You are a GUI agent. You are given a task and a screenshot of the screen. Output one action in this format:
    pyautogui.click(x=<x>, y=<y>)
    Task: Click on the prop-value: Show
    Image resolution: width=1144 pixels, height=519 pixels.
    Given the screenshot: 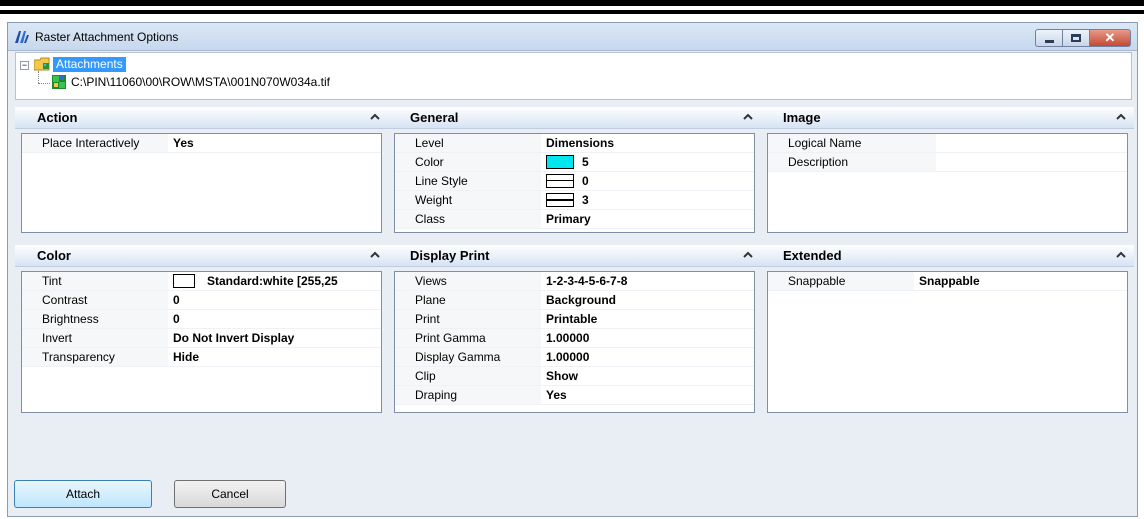 What is the action you would take?
    pyautogui.click(x=559, y=376)
    